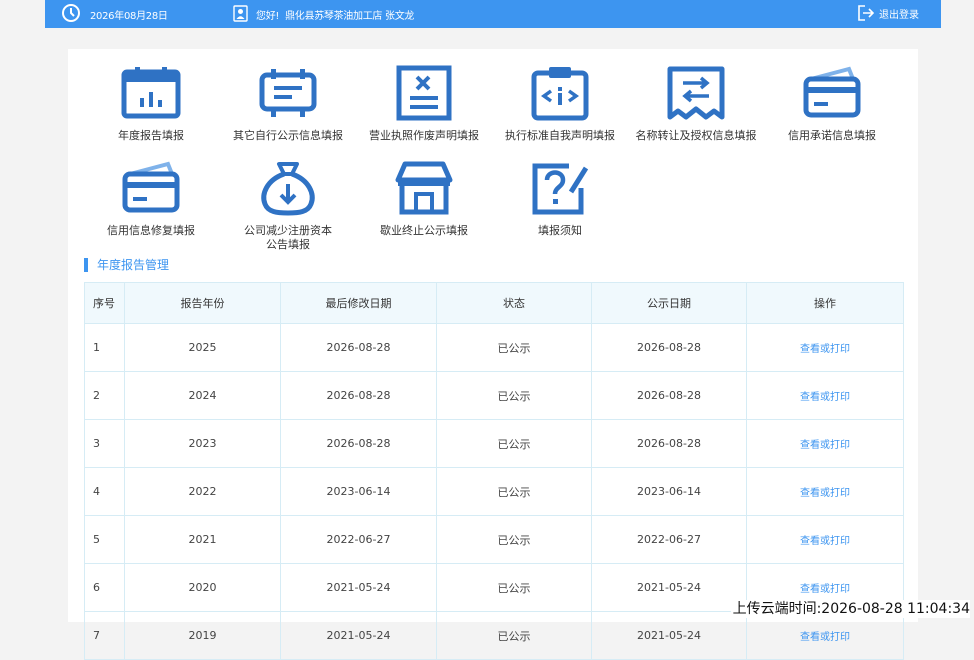 This screenshot has height=660, width=974. What do you see at coordinates (202, 395) in the screenshot?
I see `cell-year: 2024` at bounding box center [202, 395].